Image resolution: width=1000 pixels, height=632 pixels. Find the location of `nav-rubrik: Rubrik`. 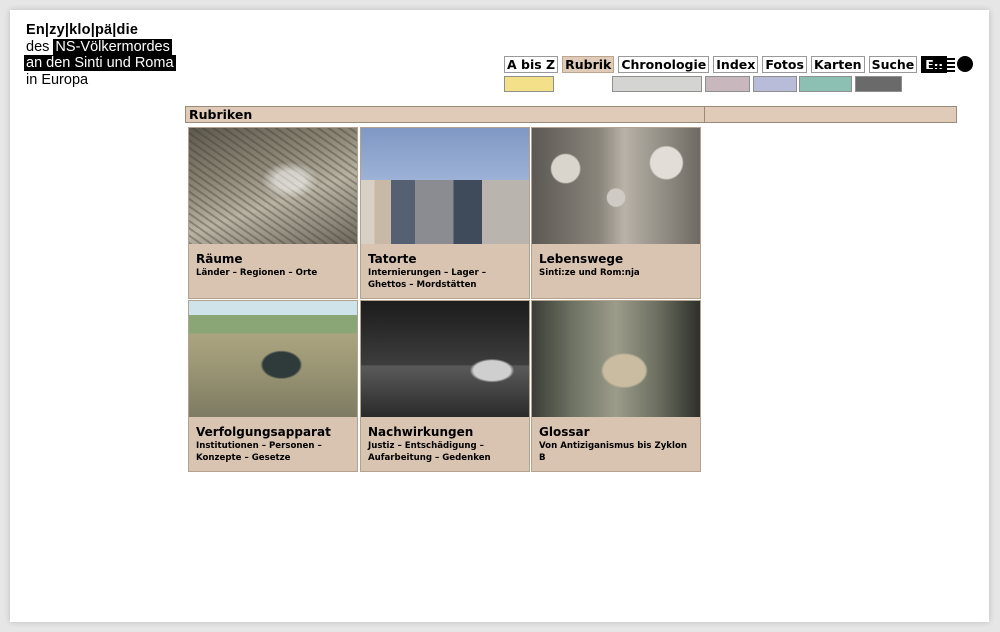

nav-rubrik: Rubrik is located at coordinates (588, 64).